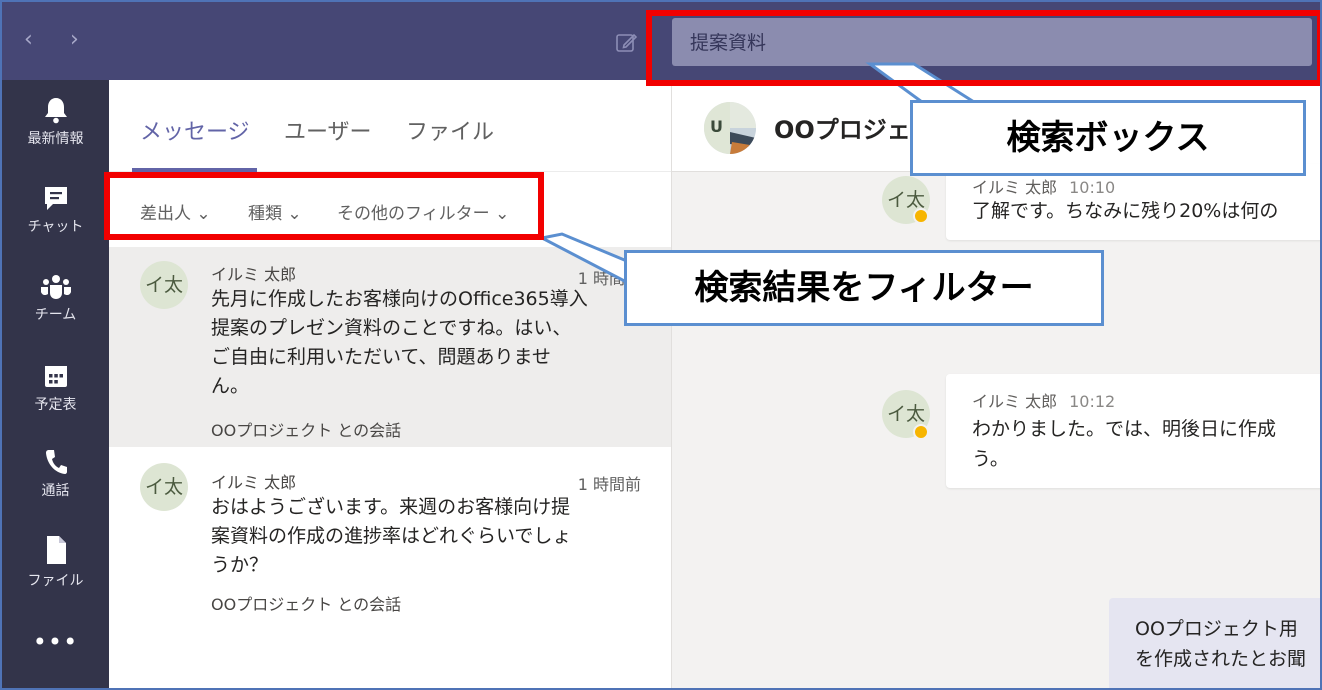 The width and height of the screenshot is (1322, 690). Describe the element at coordinates (324, 206) in the screenshot. I see `filter-bar-highlight` at that location.